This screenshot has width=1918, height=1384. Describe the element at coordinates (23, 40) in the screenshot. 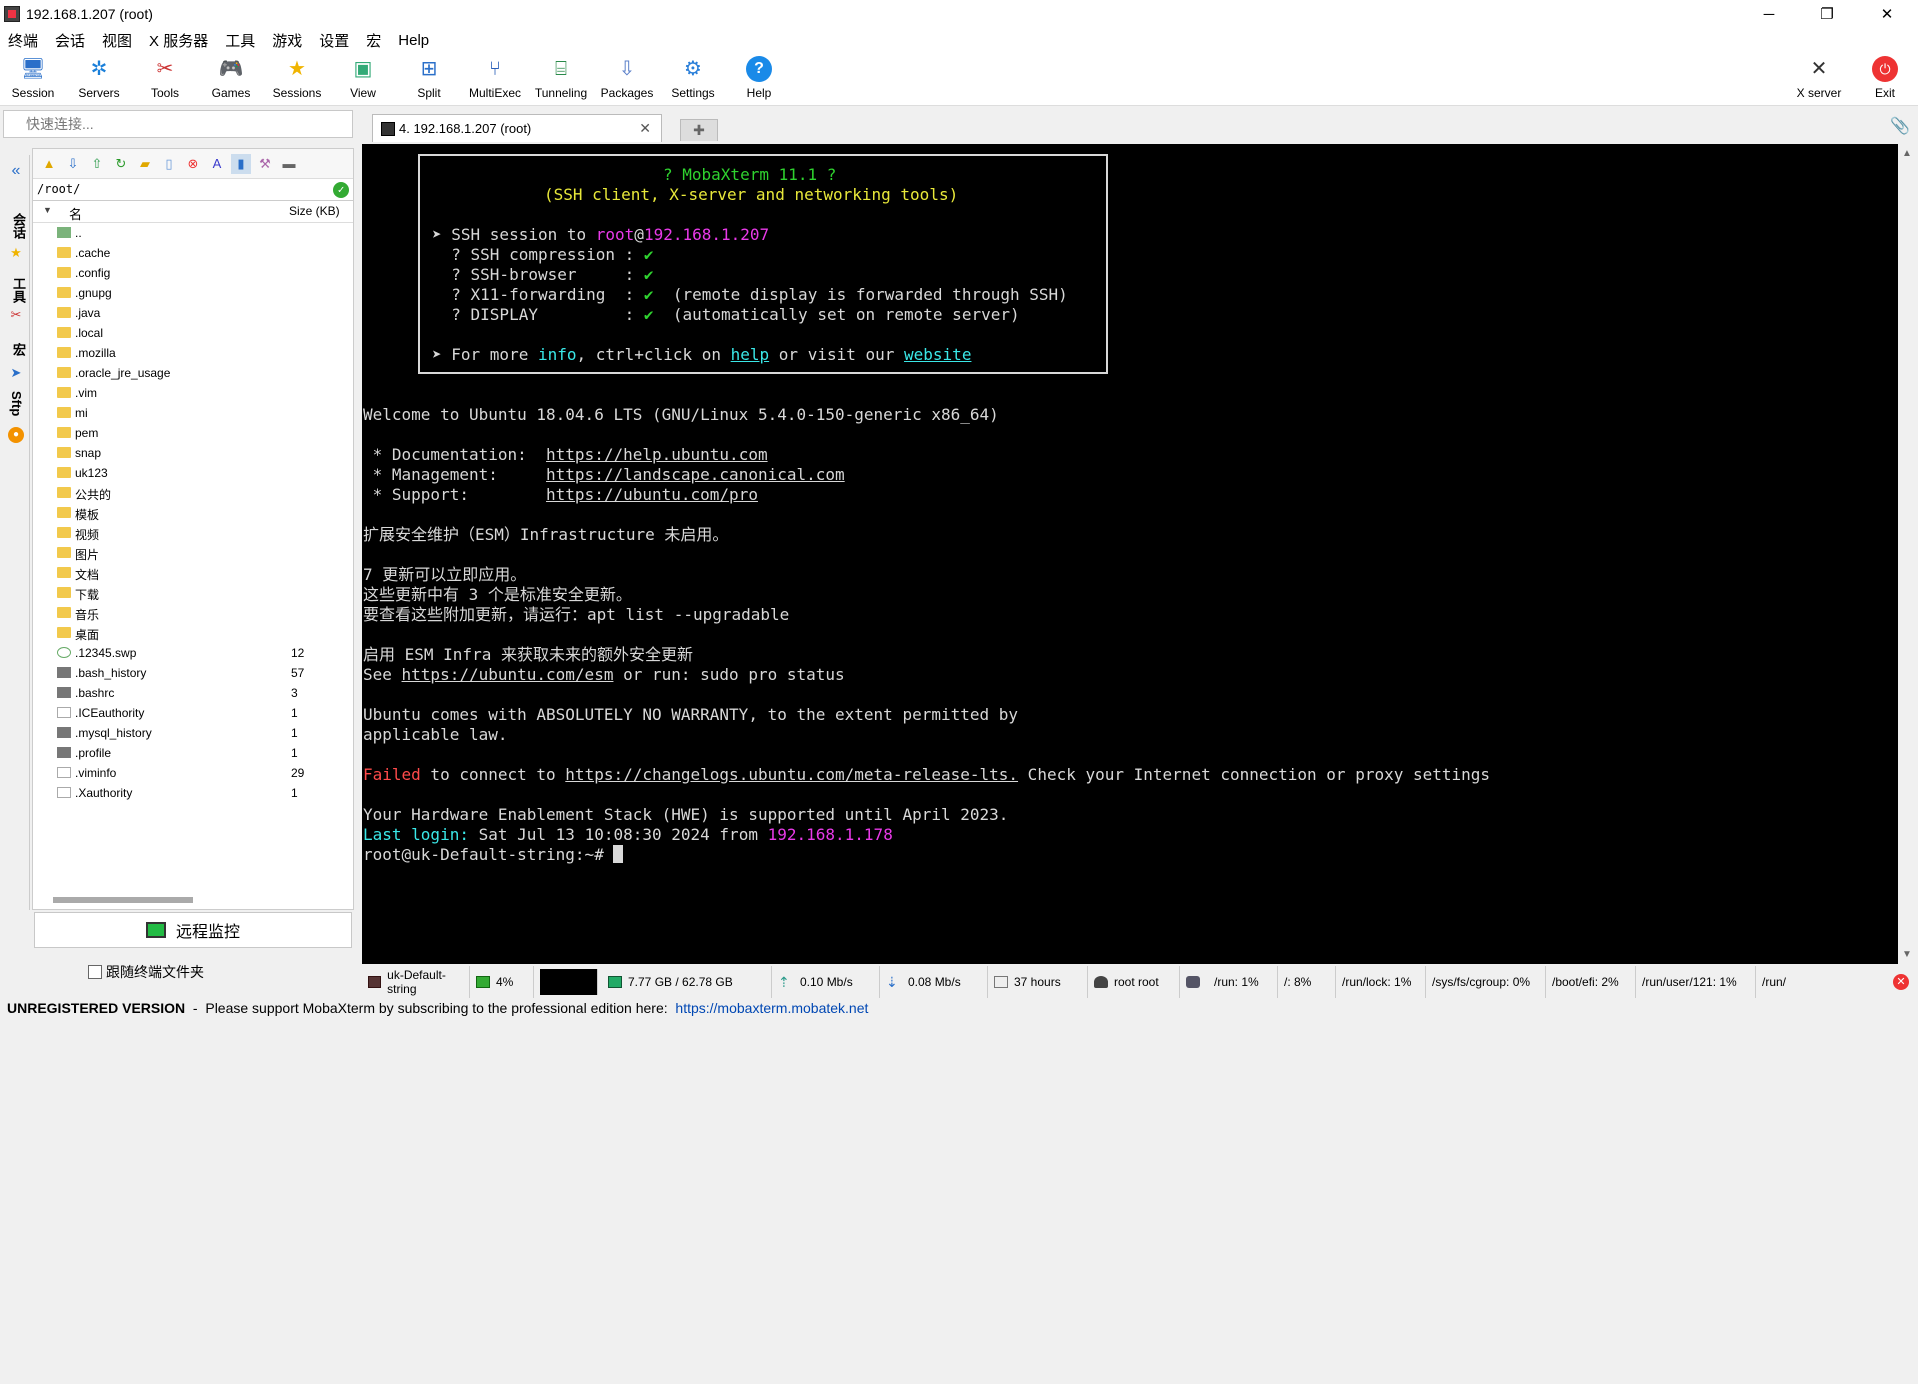

I see `menu-terminal: 终端` at that location.